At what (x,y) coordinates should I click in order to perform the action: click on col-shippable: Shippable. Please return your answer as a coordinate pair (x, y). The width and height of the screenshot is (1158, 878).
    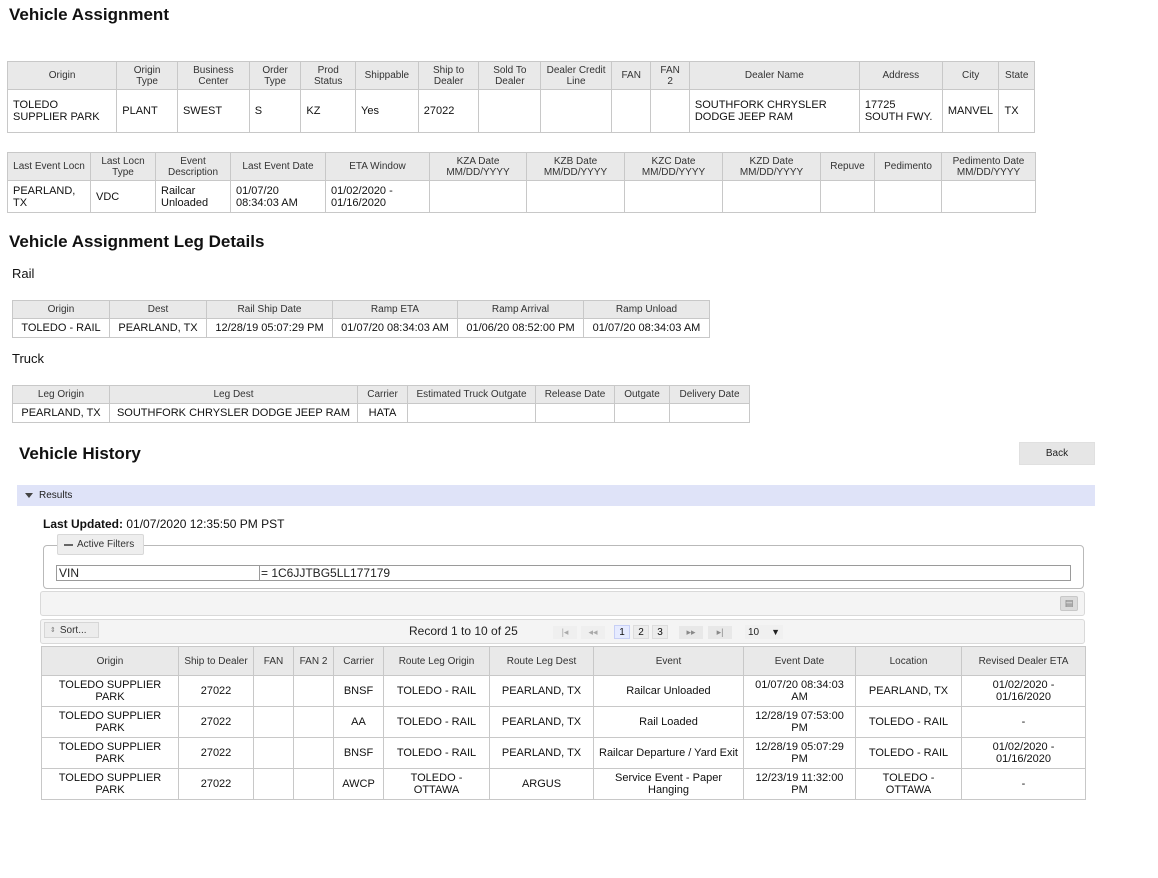
    Looking at the image, I should click on (387, 75).